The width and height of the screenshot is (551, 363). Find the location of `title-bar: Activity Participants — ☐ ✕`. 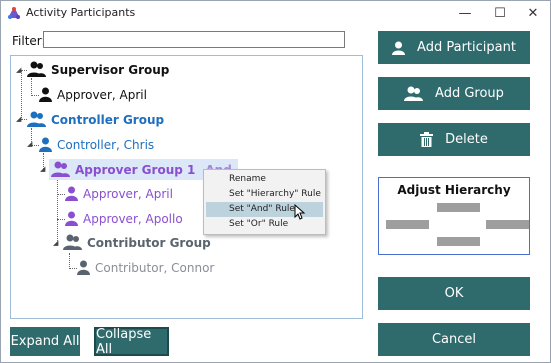

title-bar: Activity Participants — ☐ ✕ is located at coordinates (275, 13).